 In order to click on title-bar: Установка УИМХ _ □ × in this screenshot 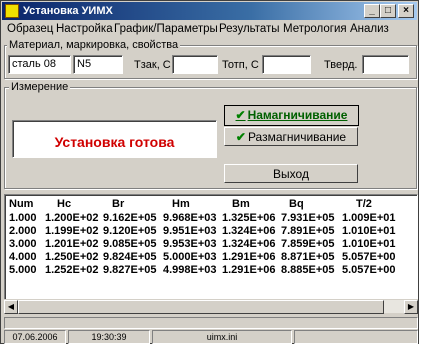, I will do `click(209, 11)`.